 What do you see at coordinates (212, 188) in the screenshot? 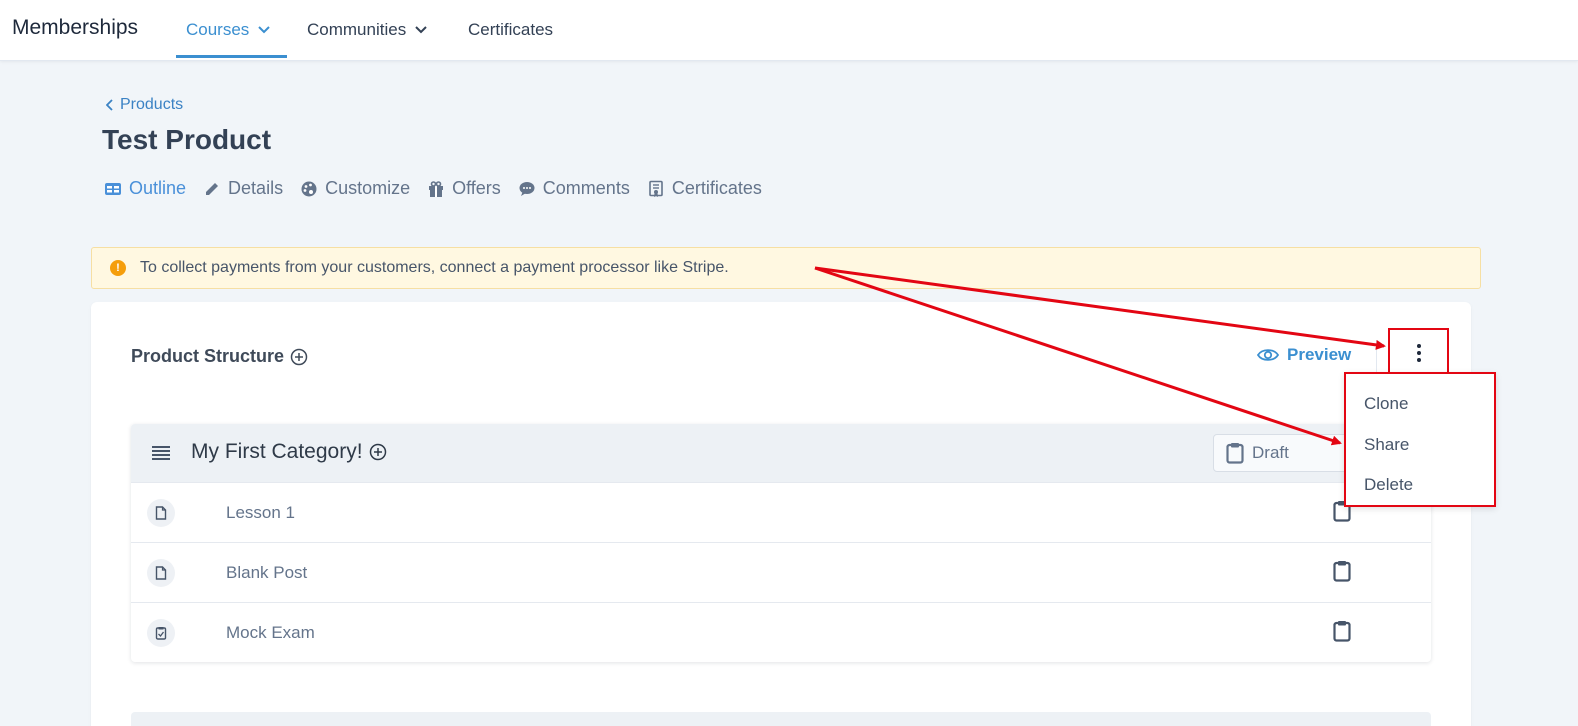
I see `pencil-icon` at bounding box center [212, 188].